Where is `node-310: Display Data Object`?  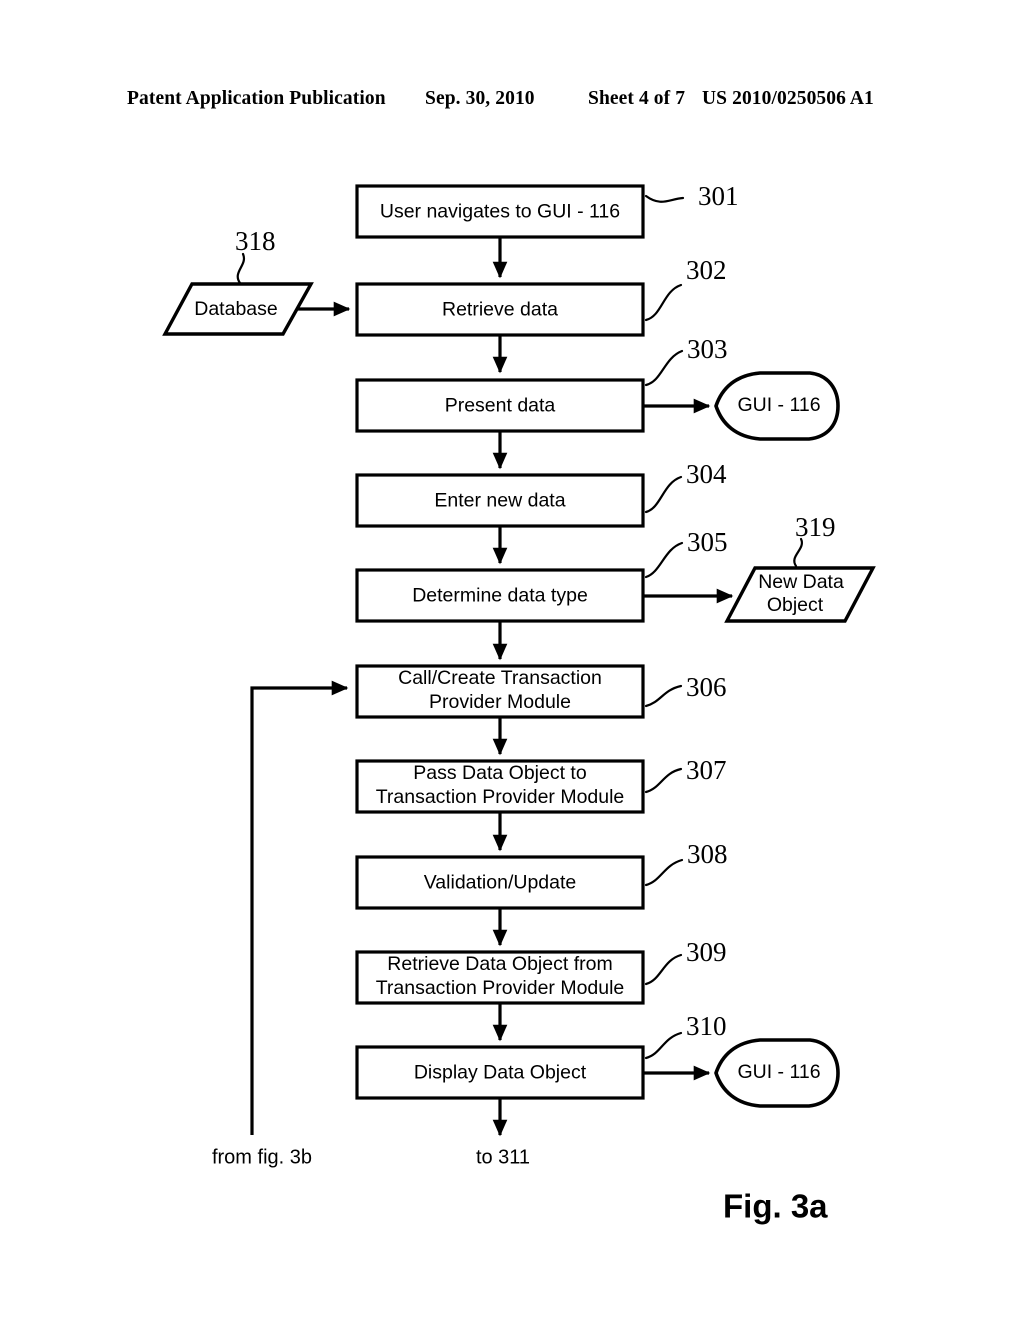 node-310: Display Data Object is located at coordinates (500, 1072).